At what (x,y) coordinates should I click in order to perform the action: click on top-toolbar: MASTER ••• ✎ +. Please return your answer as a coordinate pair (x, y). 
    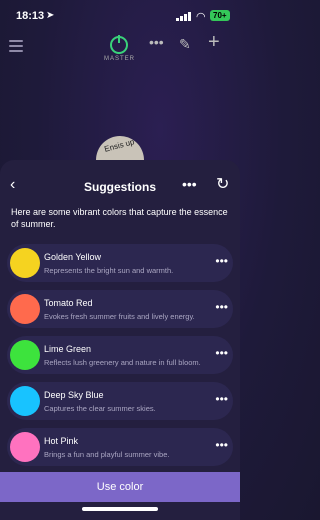
    Looking at the image, I should click on (120, 46).